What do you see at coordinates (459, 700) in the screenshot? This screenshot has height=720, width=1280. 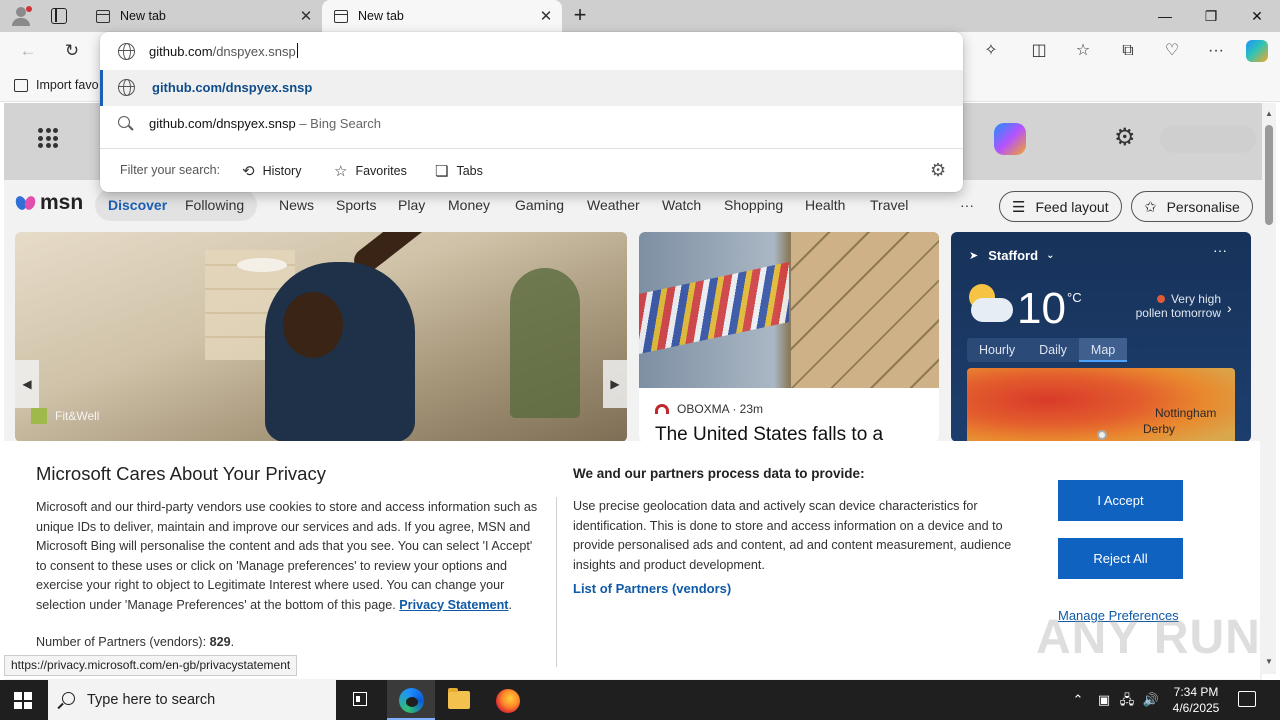 I see `file-explorer-taskbar-button` at bounding box center [459, 700].